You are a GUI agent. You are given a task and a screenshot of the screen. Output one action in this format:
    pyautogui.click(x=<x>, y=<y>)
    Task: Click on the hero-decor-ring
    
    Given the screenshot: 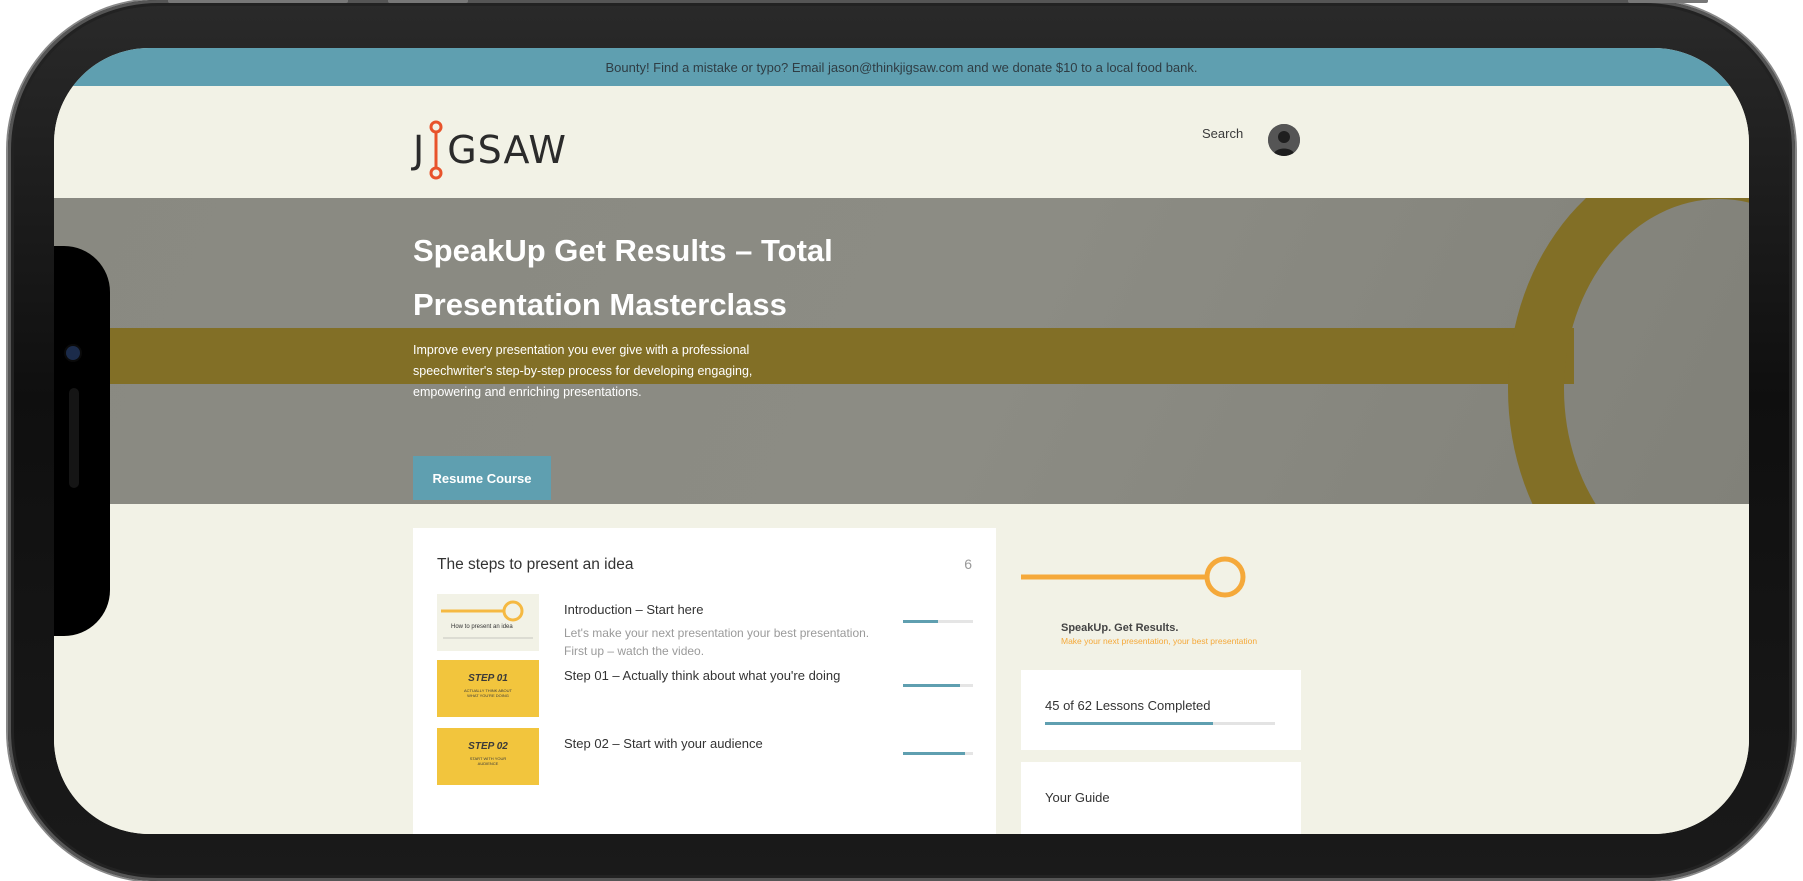 What is the action you would take?
    pyautogui.click(x=1628, y=351)
    